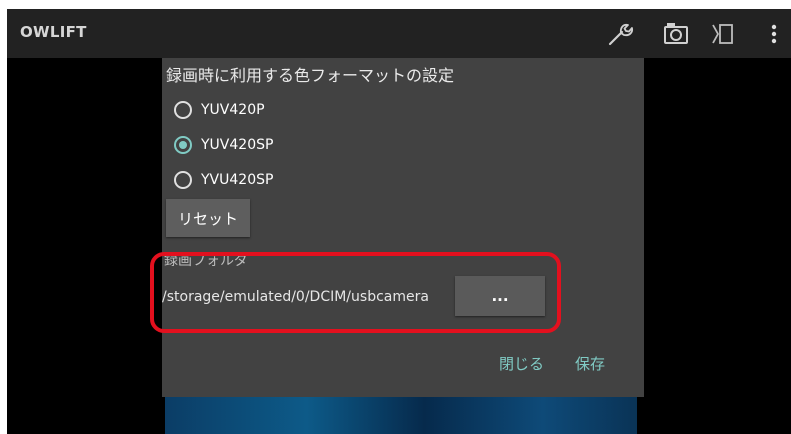 This screenshot has height=434, width=791. I want to click on radio-label: YUV420P, so click(233, 110).